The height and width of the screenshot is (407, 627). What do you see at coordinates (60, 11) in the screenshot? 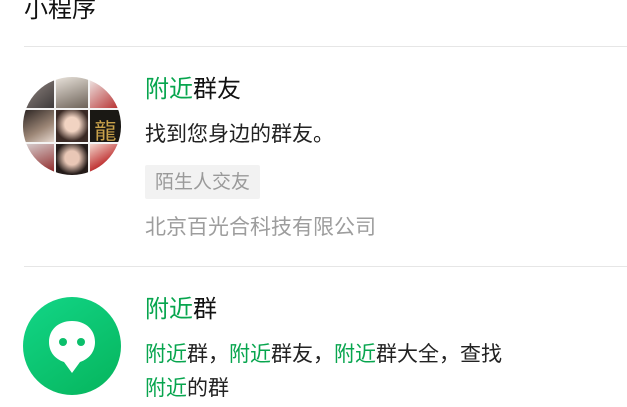
I see `section-title: 小程序` at bounding box center [60, 11].